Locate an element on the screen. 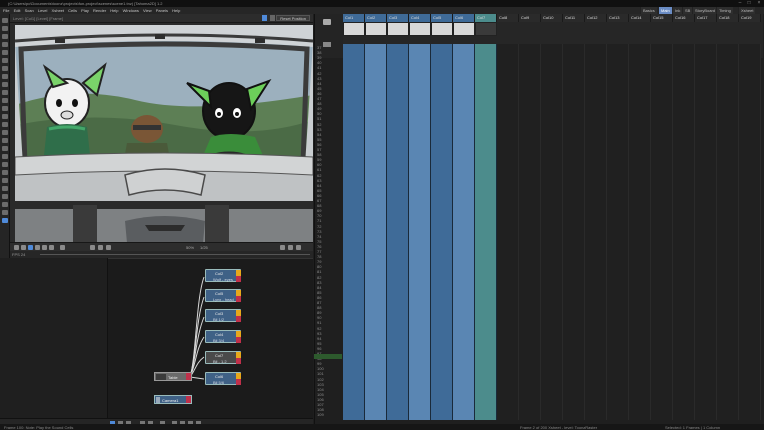 The width and height of the screenshot is (764, 430). menu-xsheet: Xsheet is located at coordinates (58, 10).